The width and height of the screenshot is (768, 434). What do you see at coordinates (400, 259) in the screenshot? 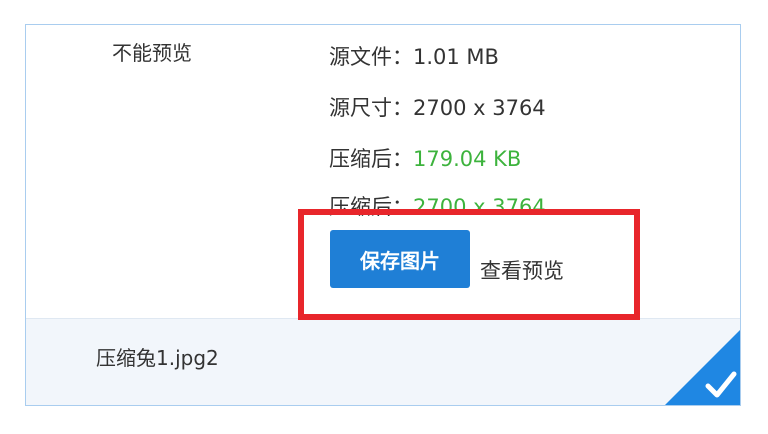
I see `save-image-button: 保存图片` at bounding box center [400, 259].